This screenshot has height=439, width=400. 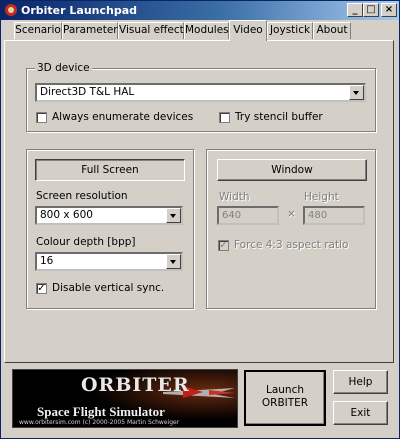 What do you see at coordinates (279, 117) in the screenshot?
I see `stencil-label: Try stencil buffer` at bounding box center [279, 117].